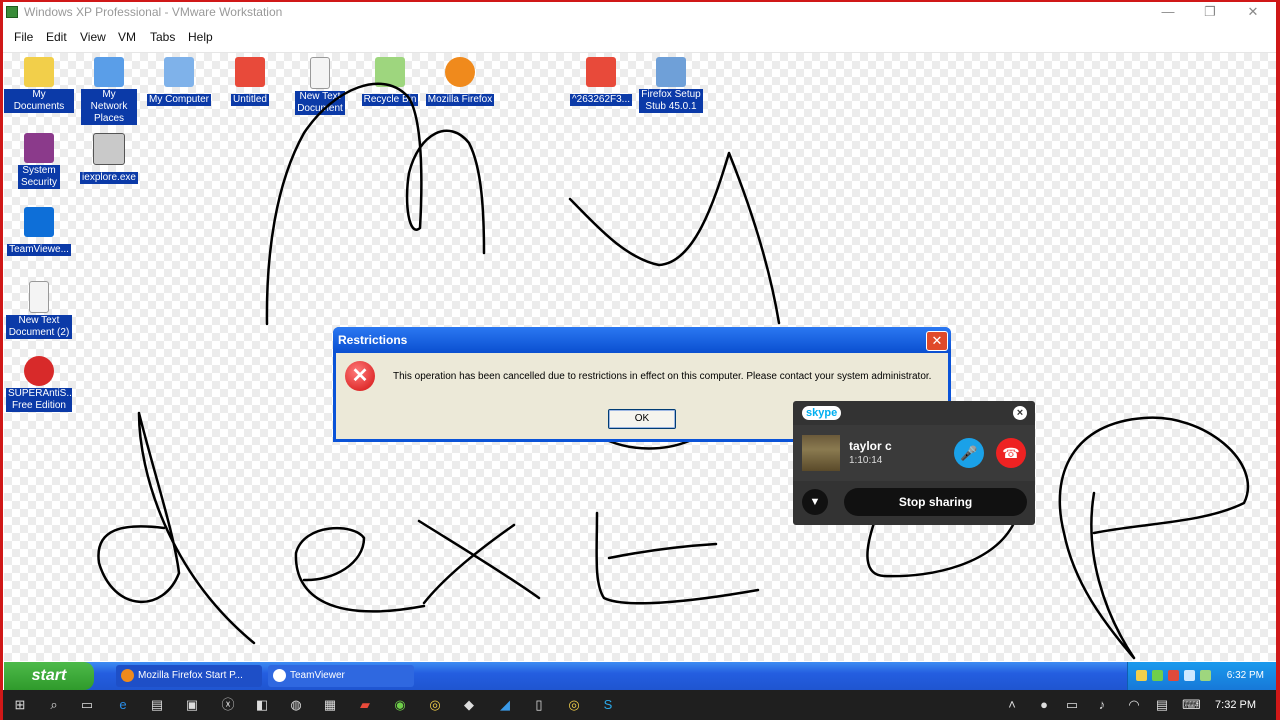 This screenshot has height=720, width=1280. Describe the element at coordinates (373, 340) in the screenshot. I see `dialog-title: Restrictions` at that location.